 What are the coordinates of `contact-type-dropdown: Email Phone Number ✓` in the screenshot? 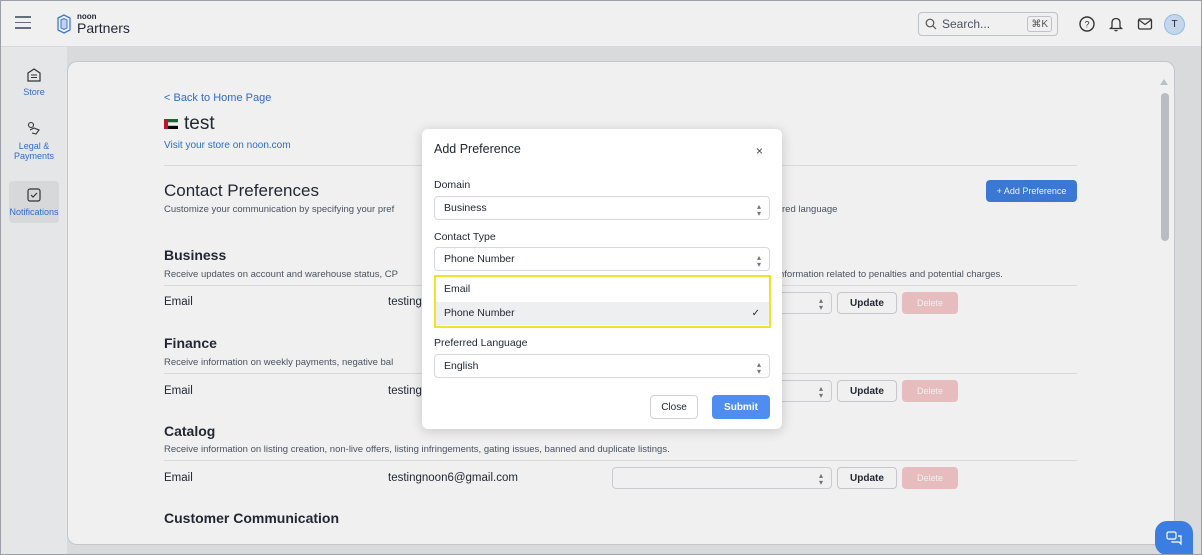 It's located at (602, 301).